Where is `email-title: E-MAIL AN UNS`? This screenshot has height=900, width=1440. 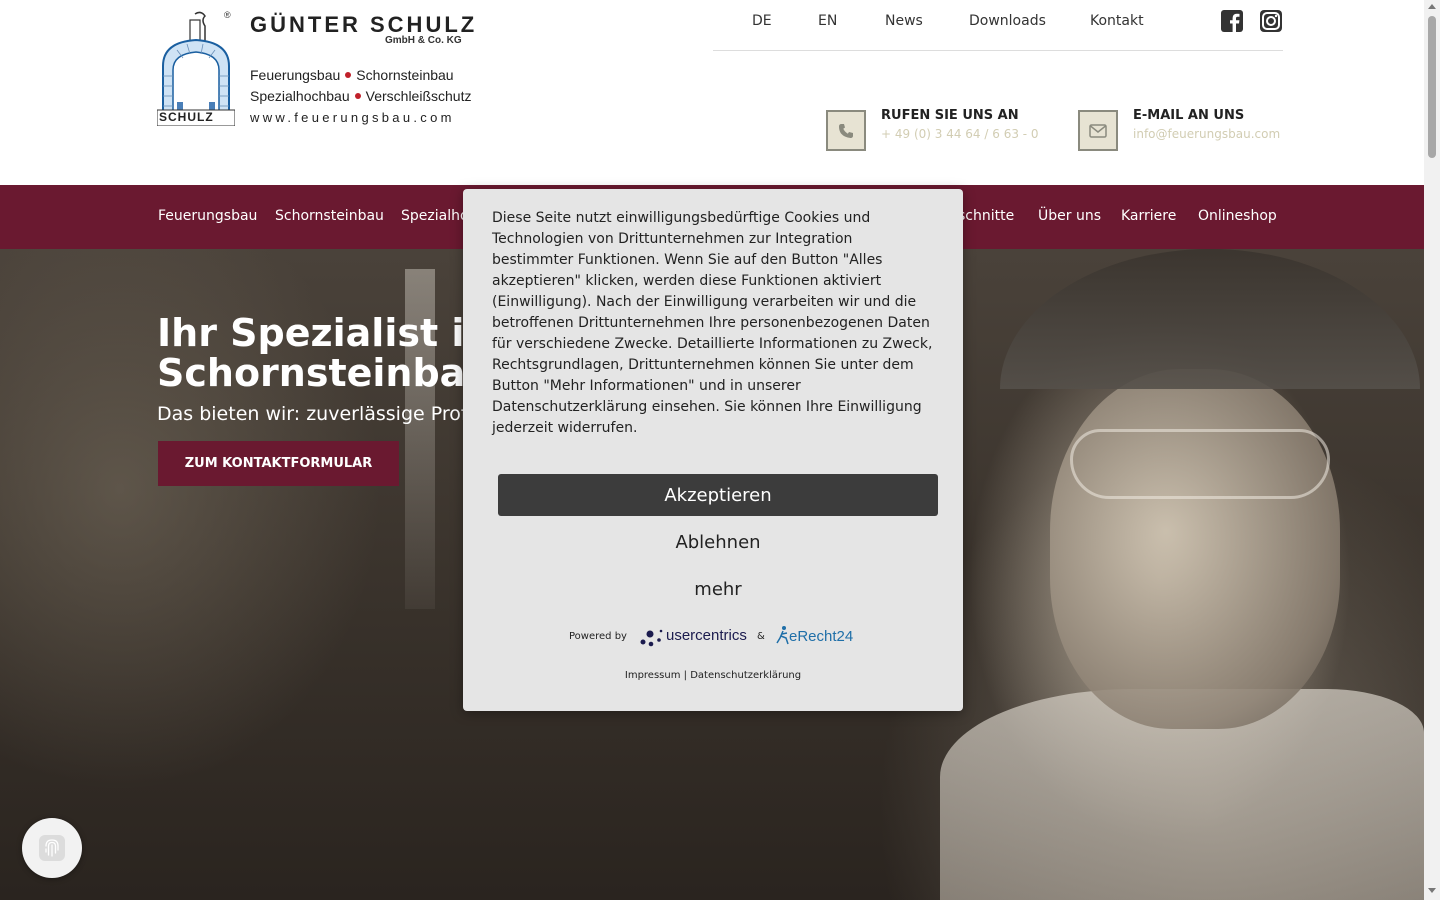
email-title: E-MAIL AN UNS is located at coordinates (1189, 115).